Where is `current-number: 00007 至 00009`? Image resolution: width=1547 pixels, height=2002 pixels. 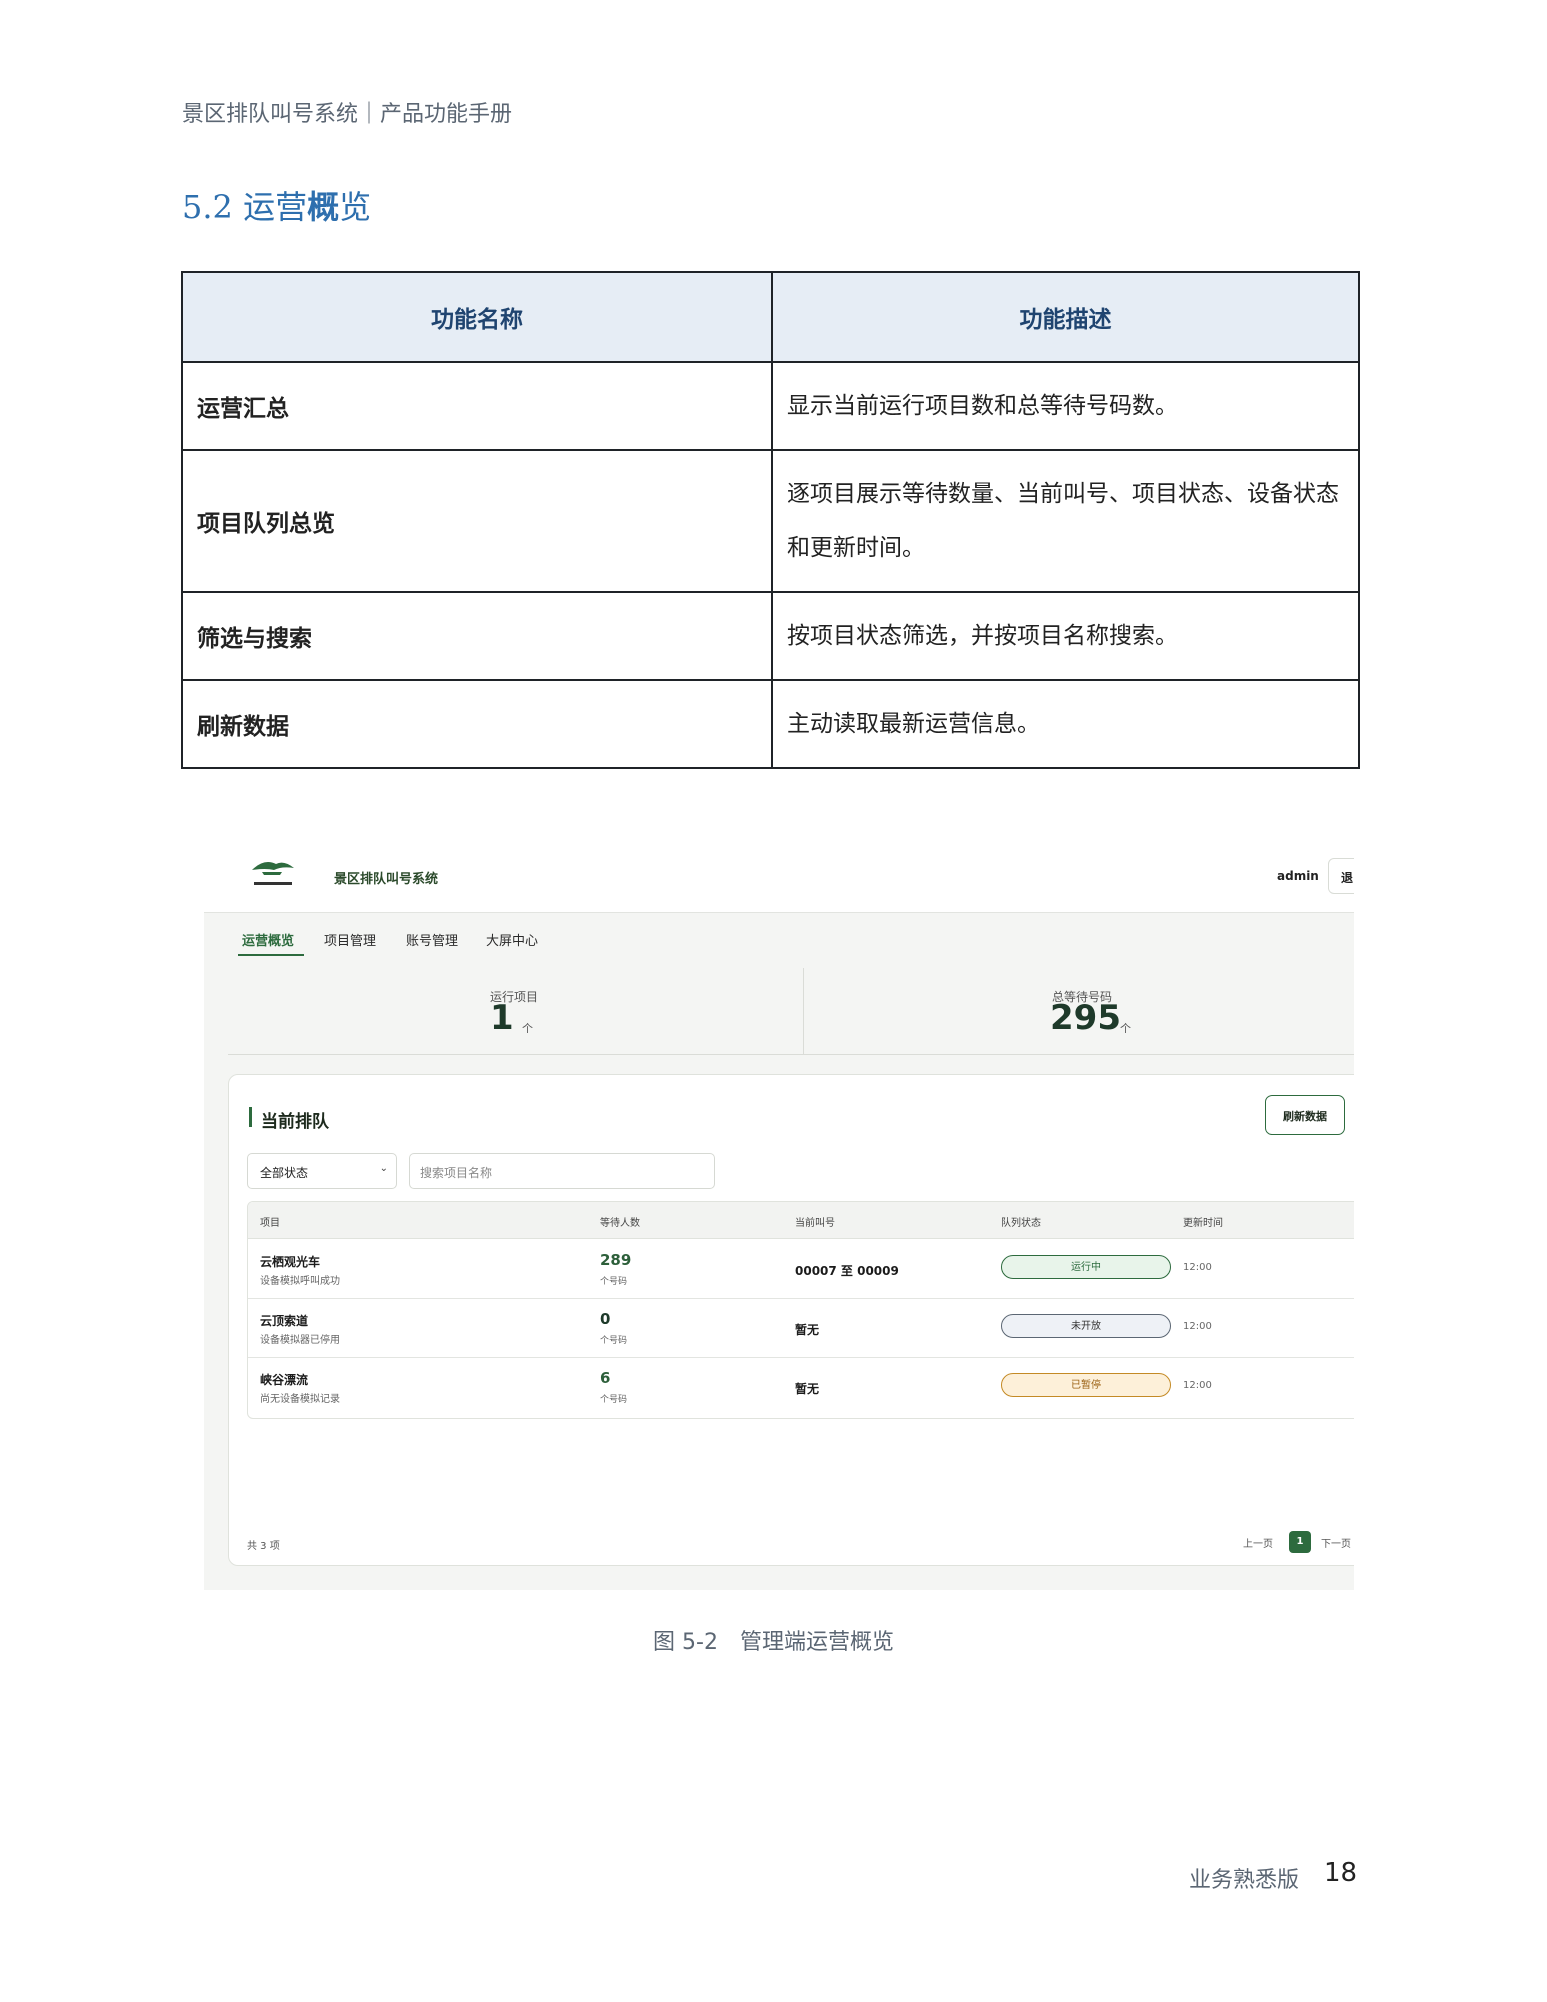 current-number: 00007 至 00009 is located at coordinates (847, 1271).